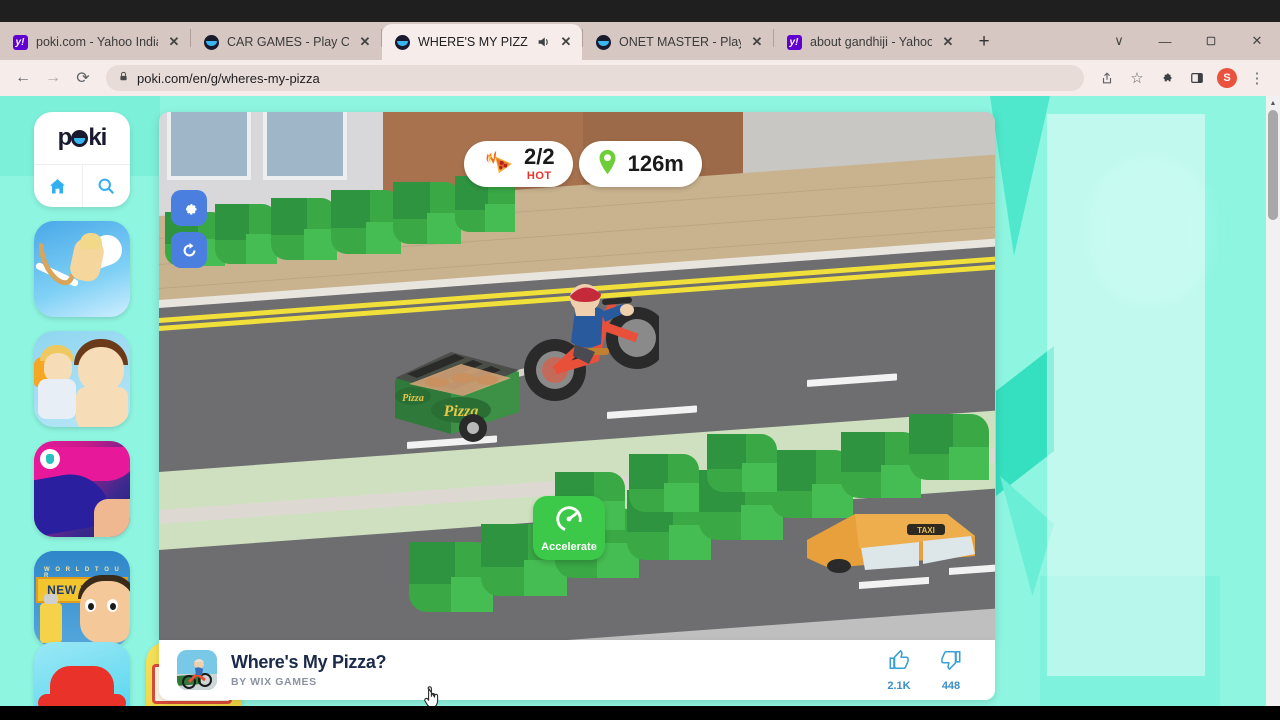 The width and height of the screenshot is (1280, 720). I want to click on window-controls: ∨ — ✕, so click(1188, 41).